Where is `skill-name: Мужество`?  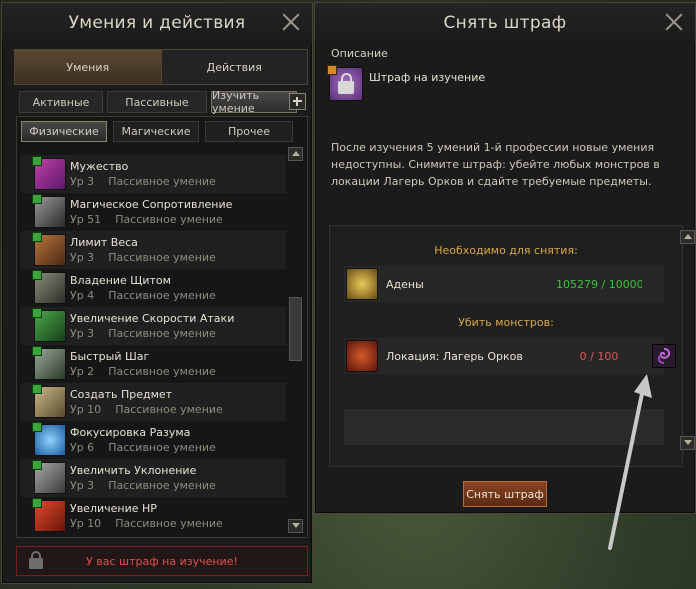 skill-name: Мужество is located at coordinates (99, 166).